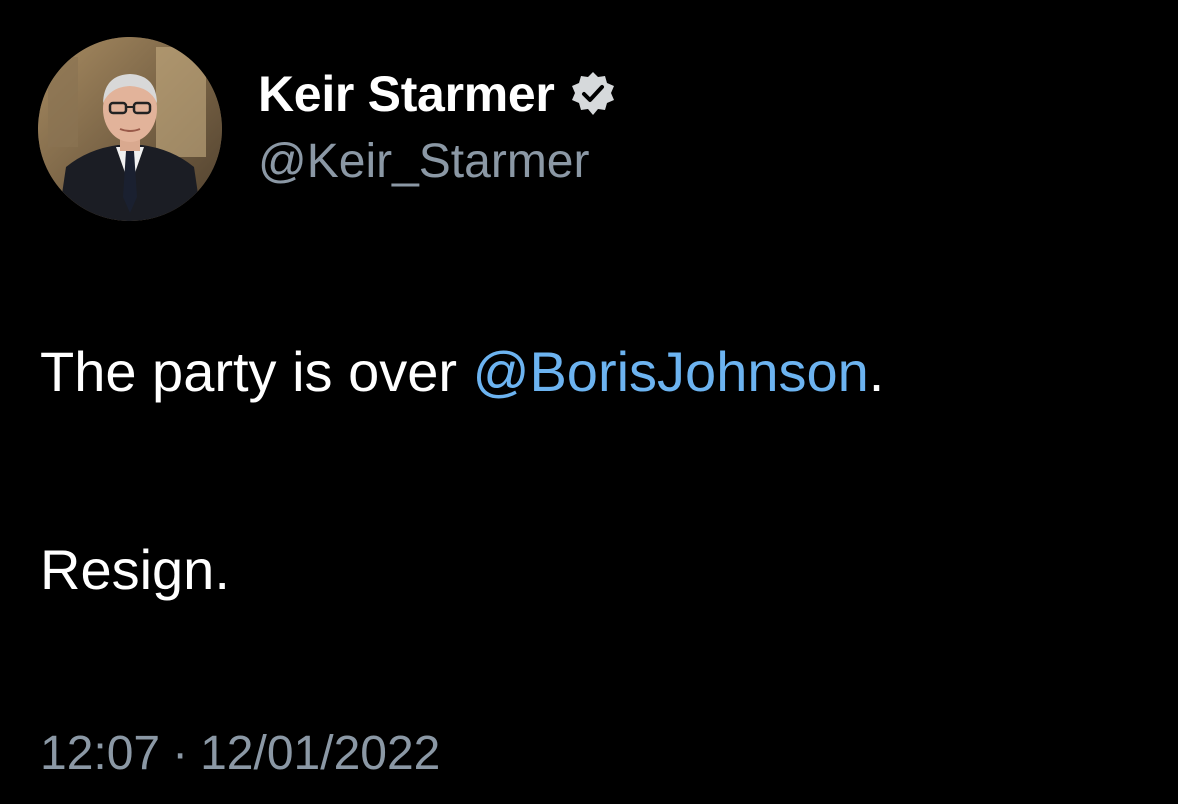 This screenshot has width=1178, height=804. What do you see at coordinates (100, 753) in the screenshot?
I see `tweet-time: 12:07` at bounding box center [100, 753].